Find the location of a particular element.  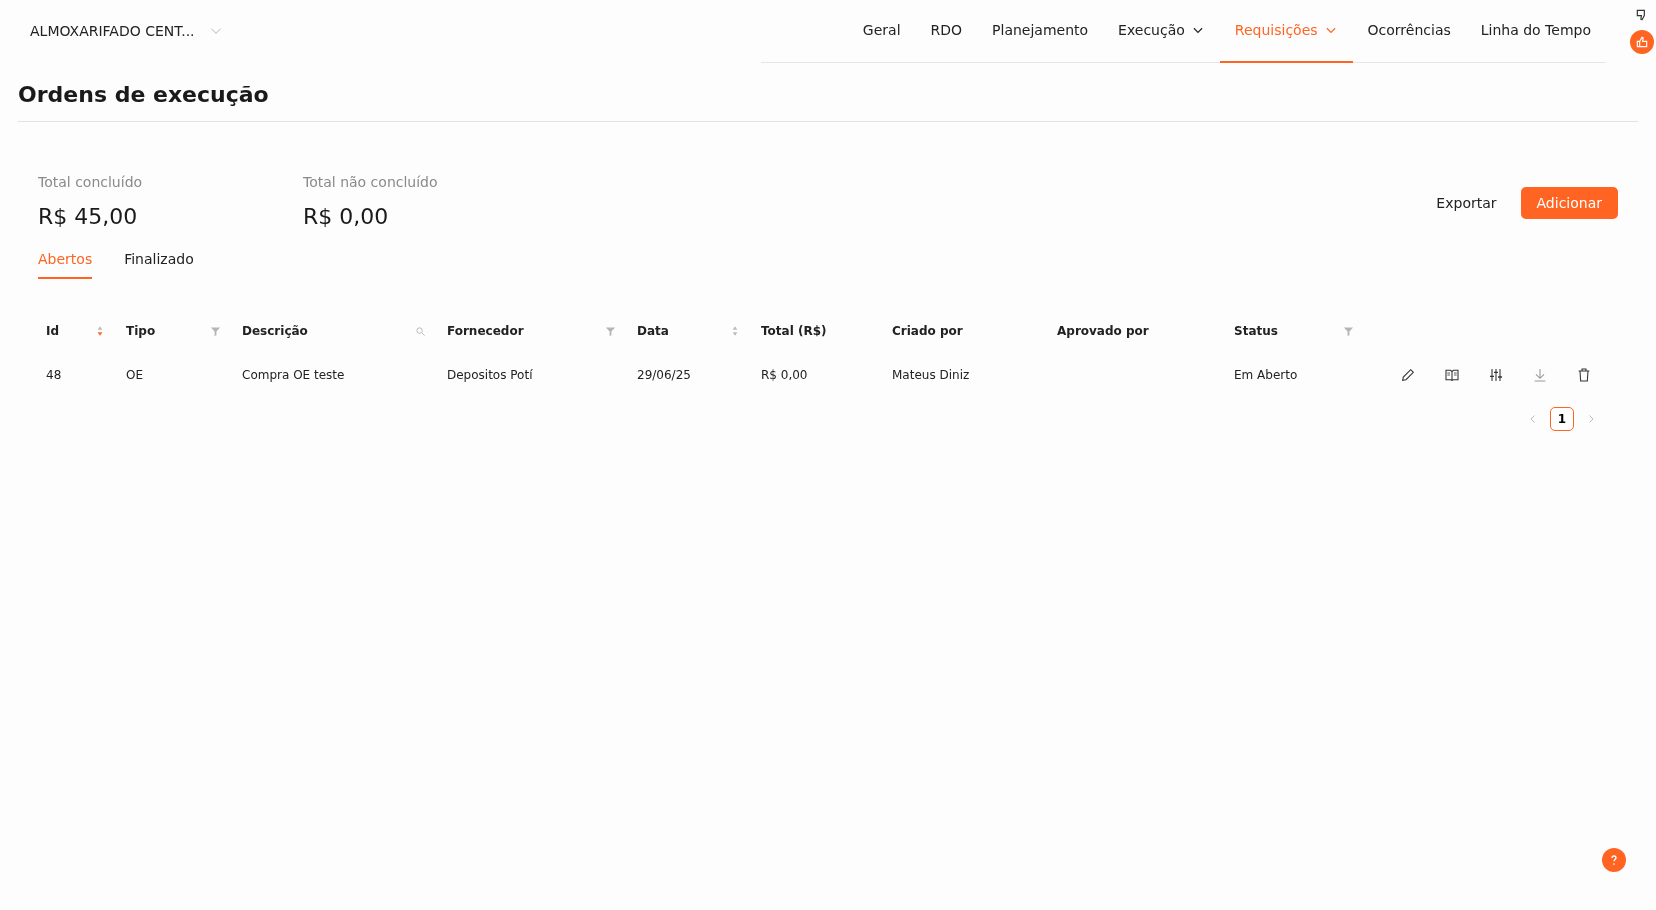

total-label: Total concluído is located at coordinates (90, 182).